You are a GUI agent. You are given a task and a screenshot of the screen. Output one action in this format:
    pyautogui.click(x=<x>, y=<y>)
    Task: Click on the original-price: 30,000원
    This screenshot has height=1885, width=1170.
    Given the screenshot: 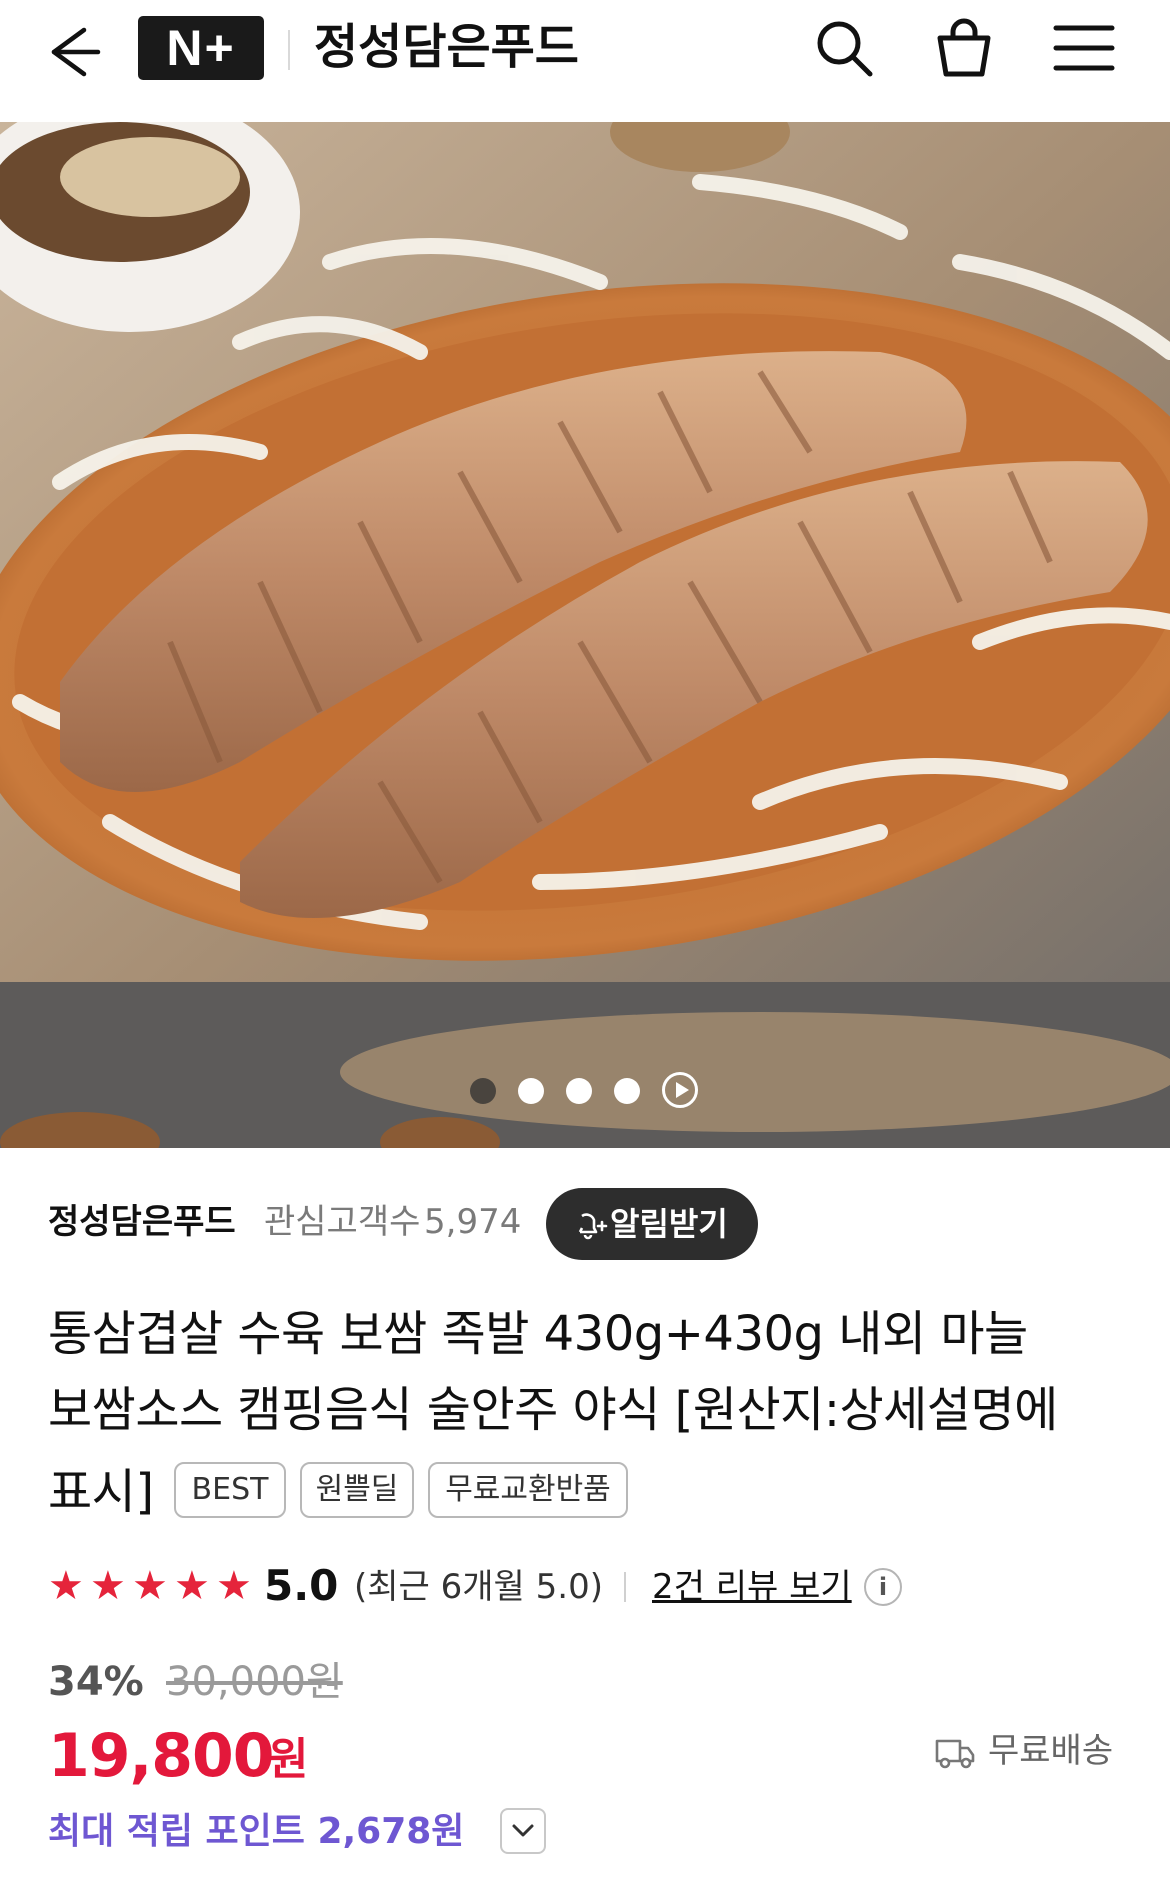 What is the action you would take?
    pyautogui.click(x=254, y=1682)
    